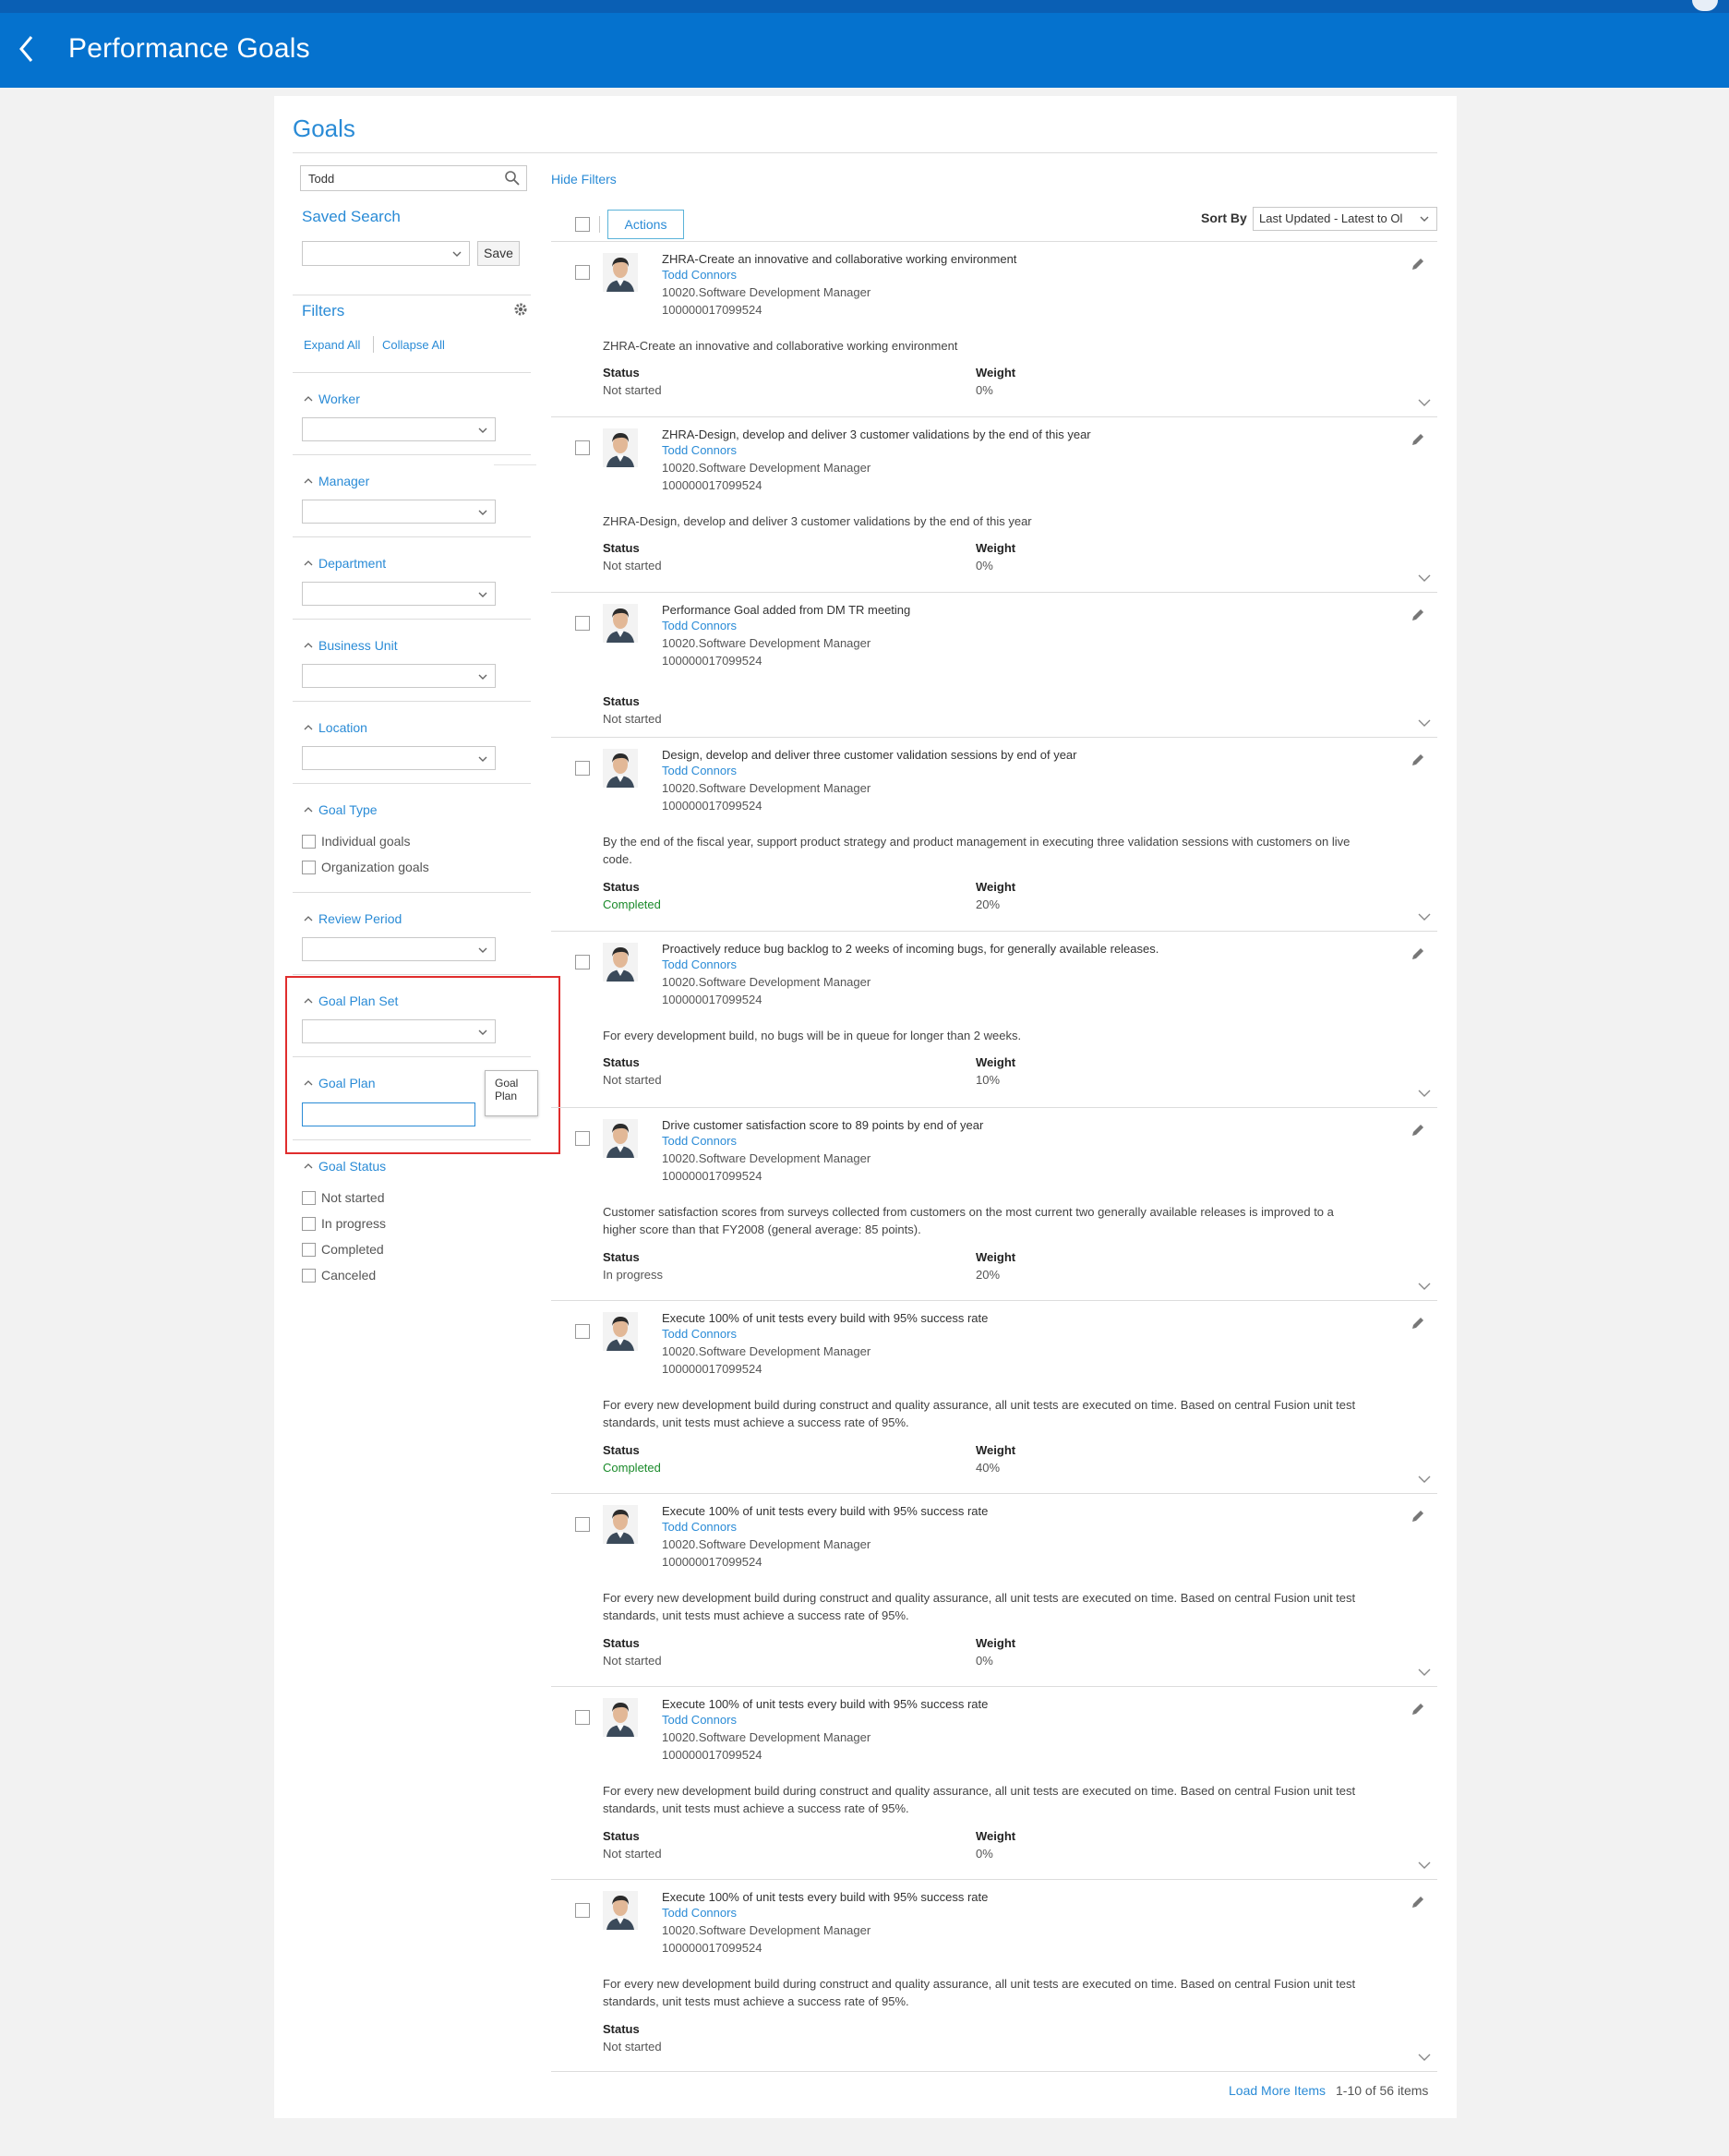 This screenshot has height=2156, width=1729. What do you see at coordinates (28, 49) in the screenshot?
I see `back-arrow-icon` at bounding box center [28, 49].